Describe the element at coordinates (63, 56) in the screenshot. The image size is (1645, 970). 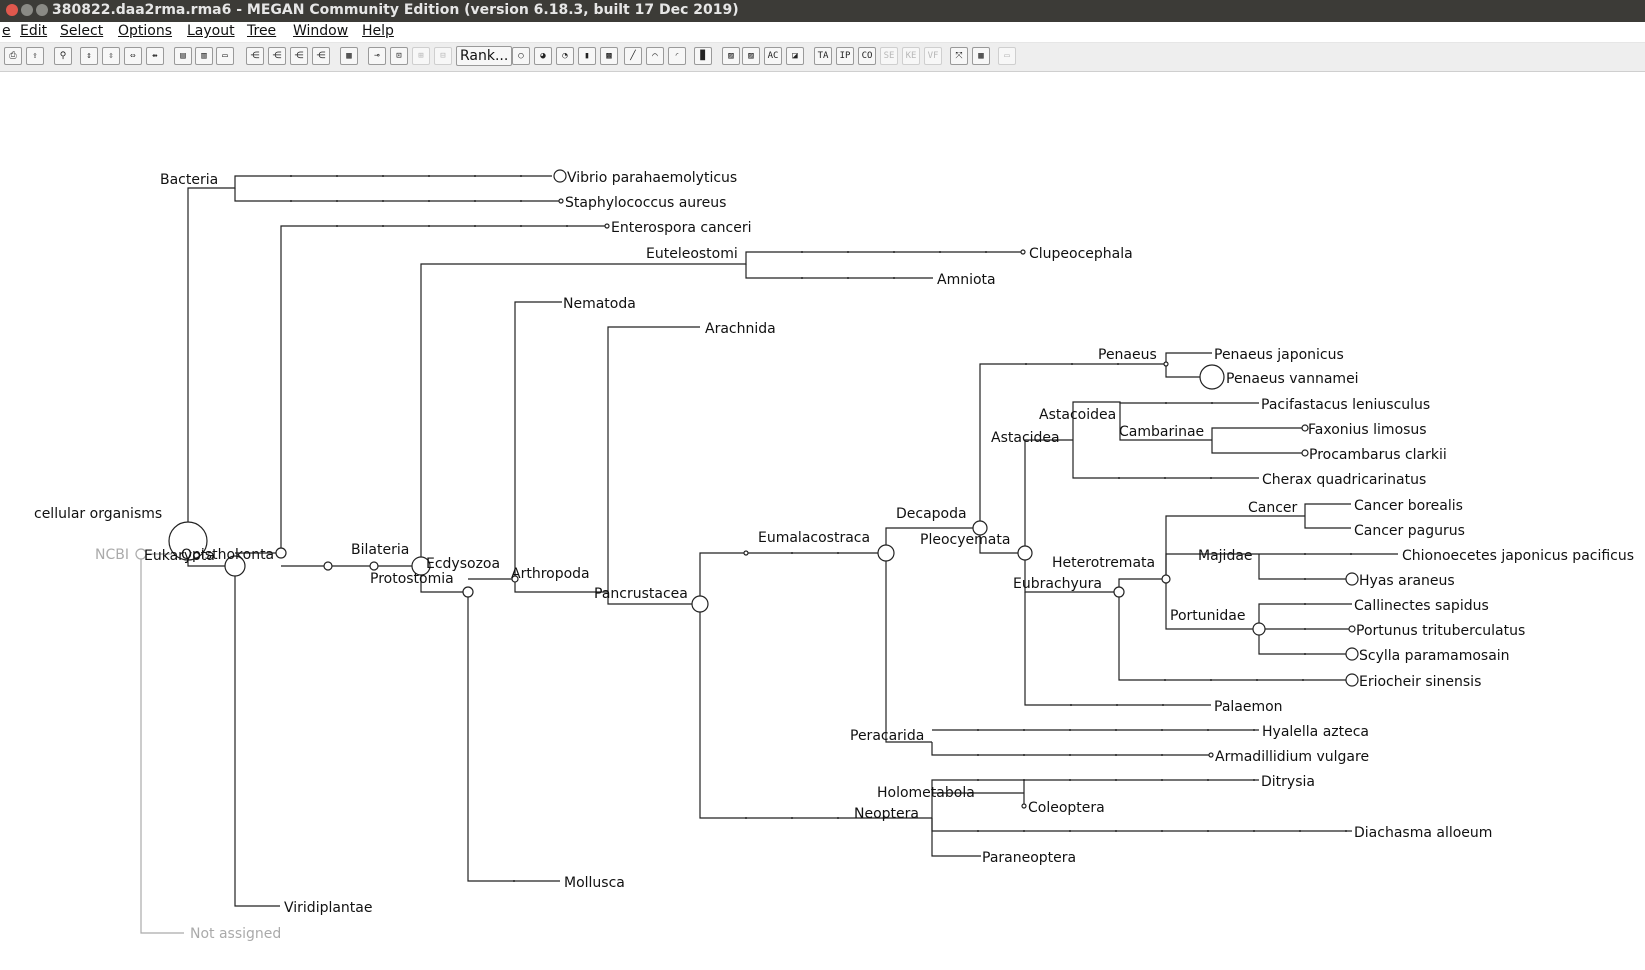
I see `find-icon: ⚲` at that location.